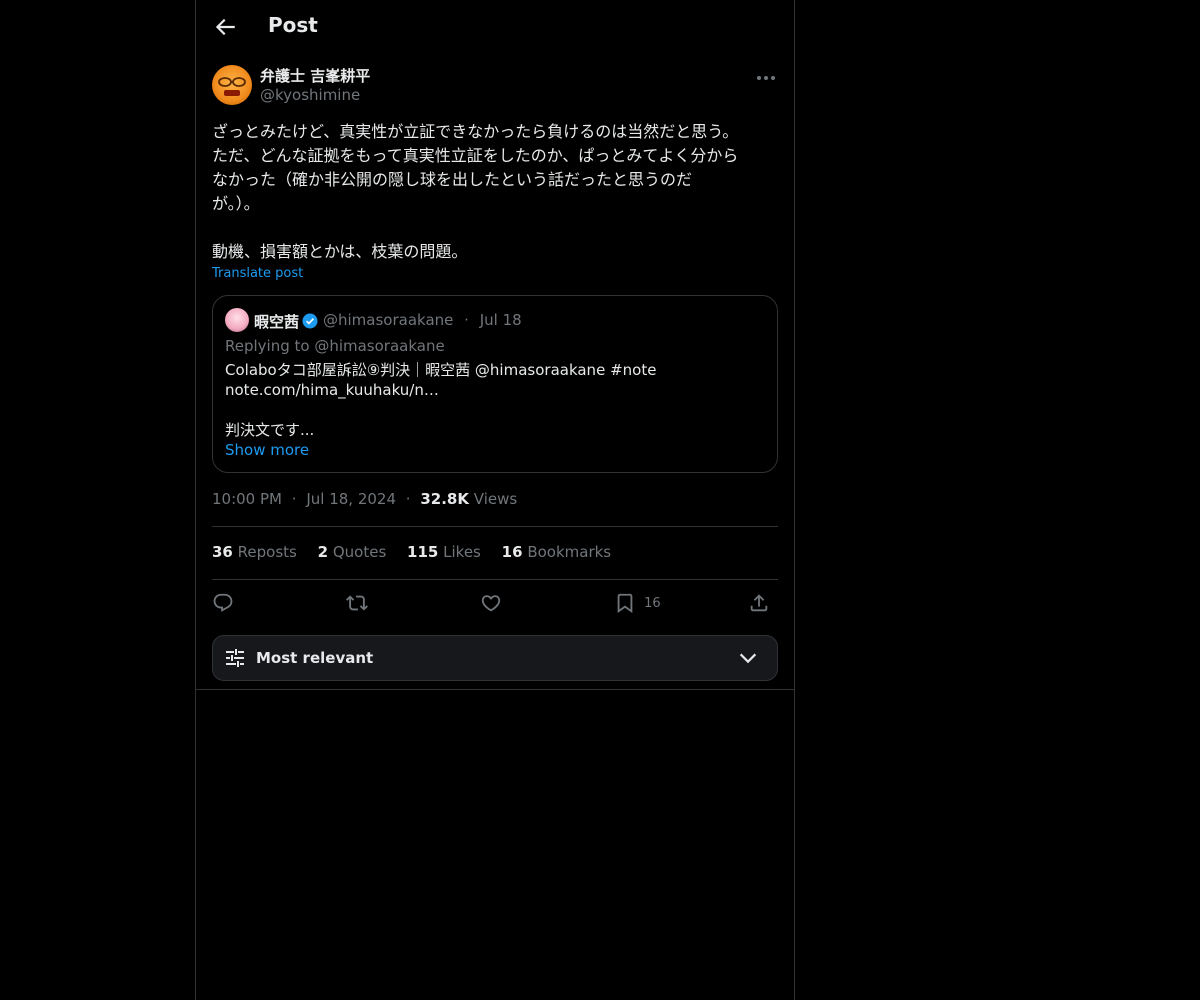  Describe the element at coordinates (625, 603) in the screenshot. I see `bookmark-icon` at that location.